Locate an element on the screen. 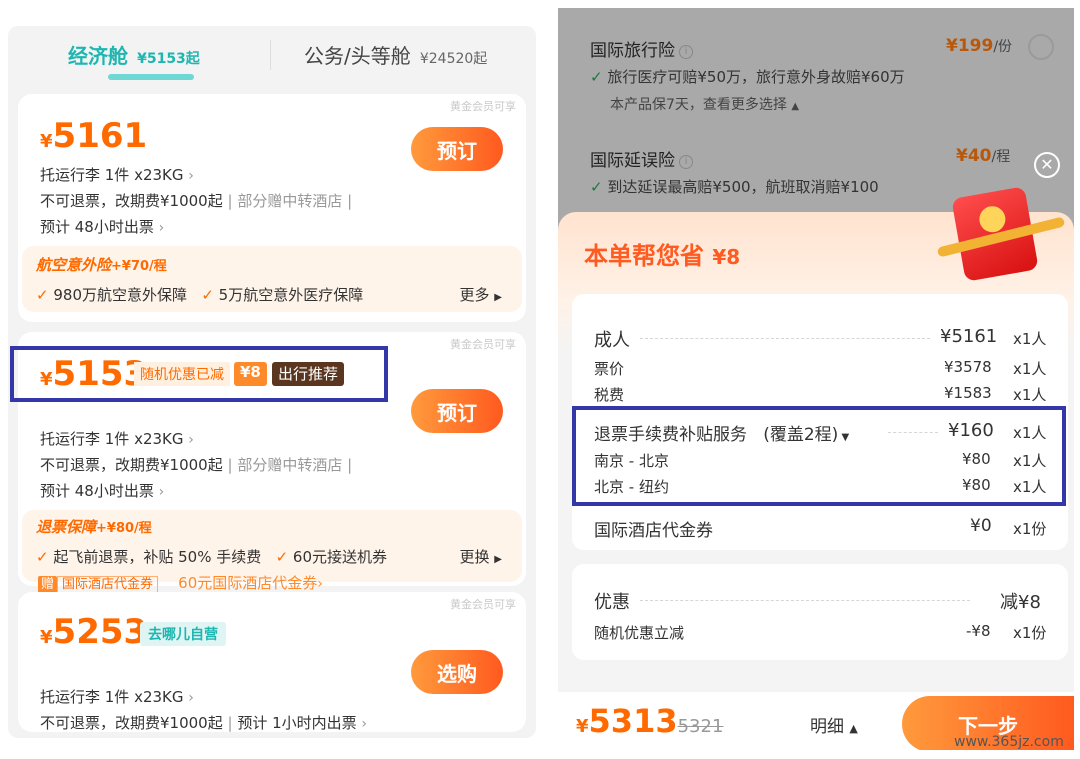  watermark: www.365jz.com is located at coordinates (1009, 742).